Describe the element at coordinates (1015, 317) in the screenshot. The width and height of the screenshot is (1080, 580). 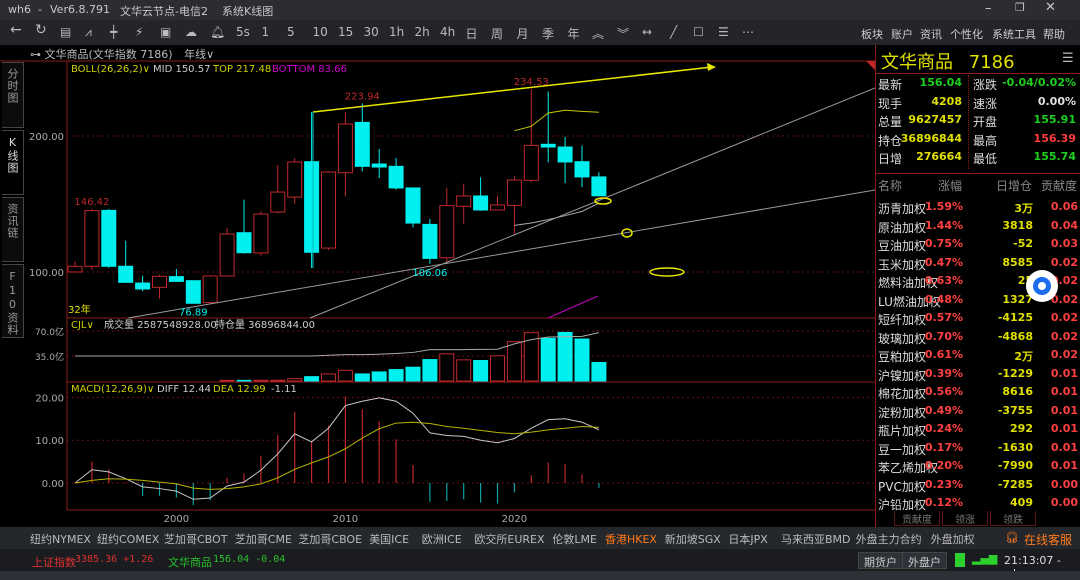
I see `cell: -4125` at that location.